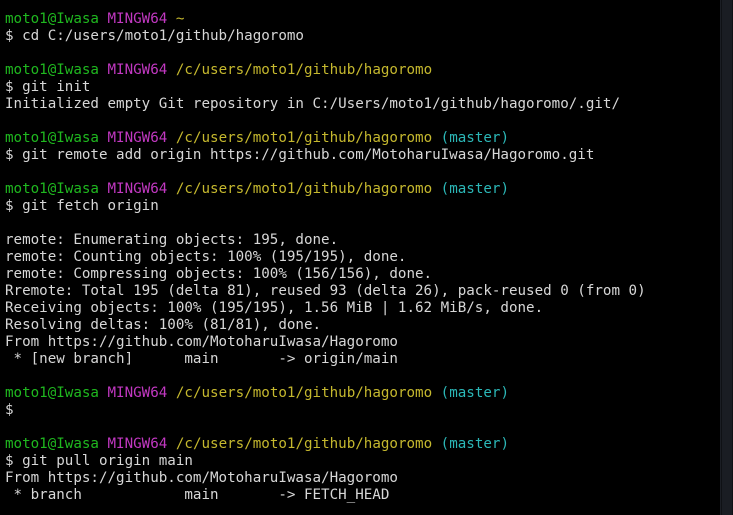  Describe the element at coordinates (180, 19) in the screenshot. I see `prompt-path: ~` at that location.